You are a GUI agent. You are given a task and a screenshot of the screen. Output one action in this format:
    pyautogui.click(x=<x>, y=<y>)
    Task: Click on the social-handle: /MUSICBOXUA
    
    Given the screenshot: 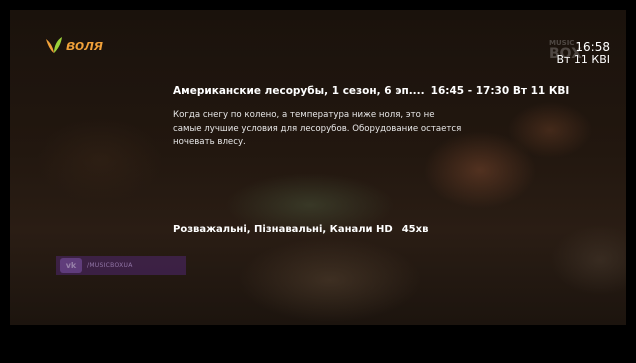 What is the action you would take?
    pyautogui.click(x=110, y=265)
    